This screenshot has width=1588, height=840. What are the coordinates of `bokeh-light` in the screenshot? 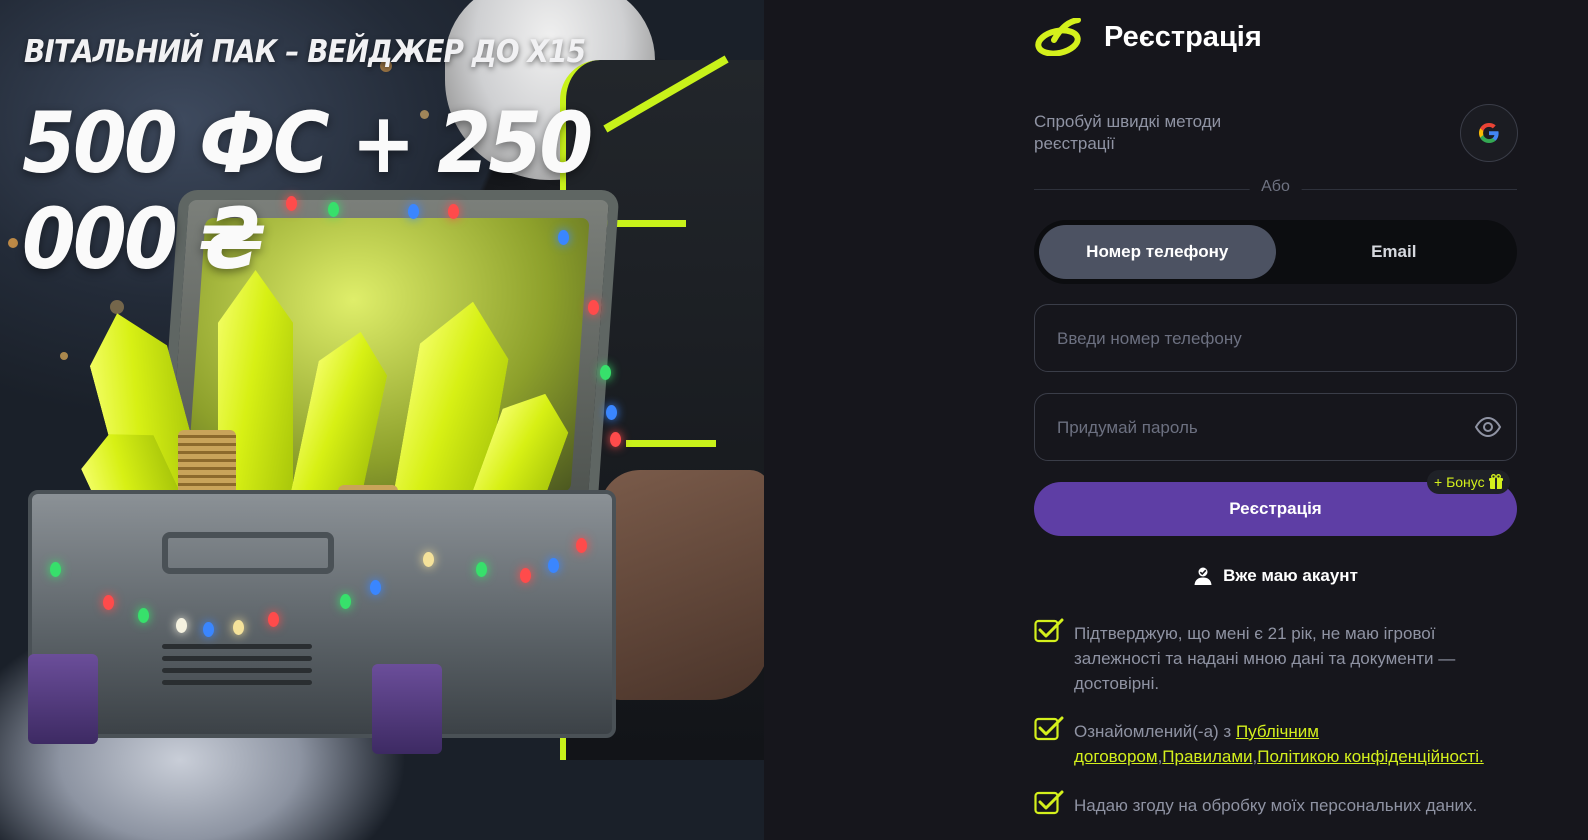 It's located at (13, 243).